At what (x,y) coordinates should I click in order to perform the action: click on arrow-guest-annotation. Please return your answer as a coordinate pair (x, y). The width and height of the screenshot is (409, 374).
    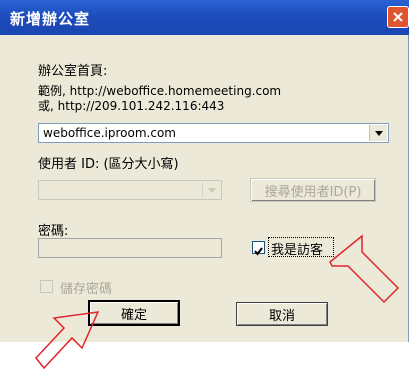
    Looking at the image, I should click on (364, 269).